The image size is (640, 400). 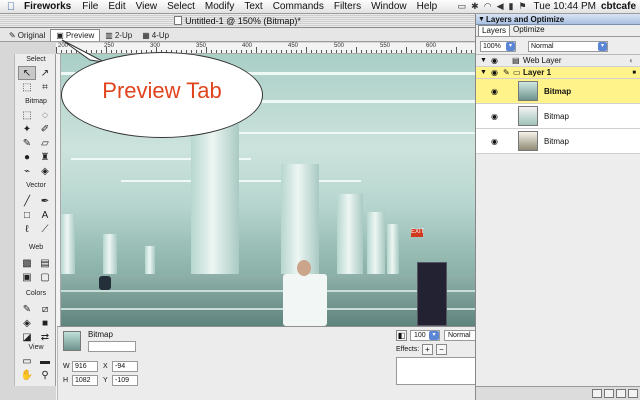 I want to click on text-tool-icon: A, so click(x=45, y=215).